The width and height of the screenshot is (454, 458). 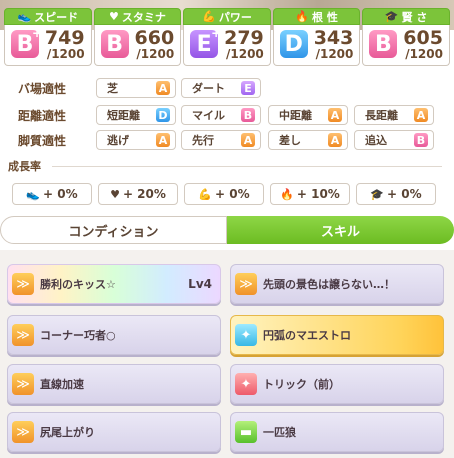 I want to click on stat-value: 660, so click(x=154, y=38).